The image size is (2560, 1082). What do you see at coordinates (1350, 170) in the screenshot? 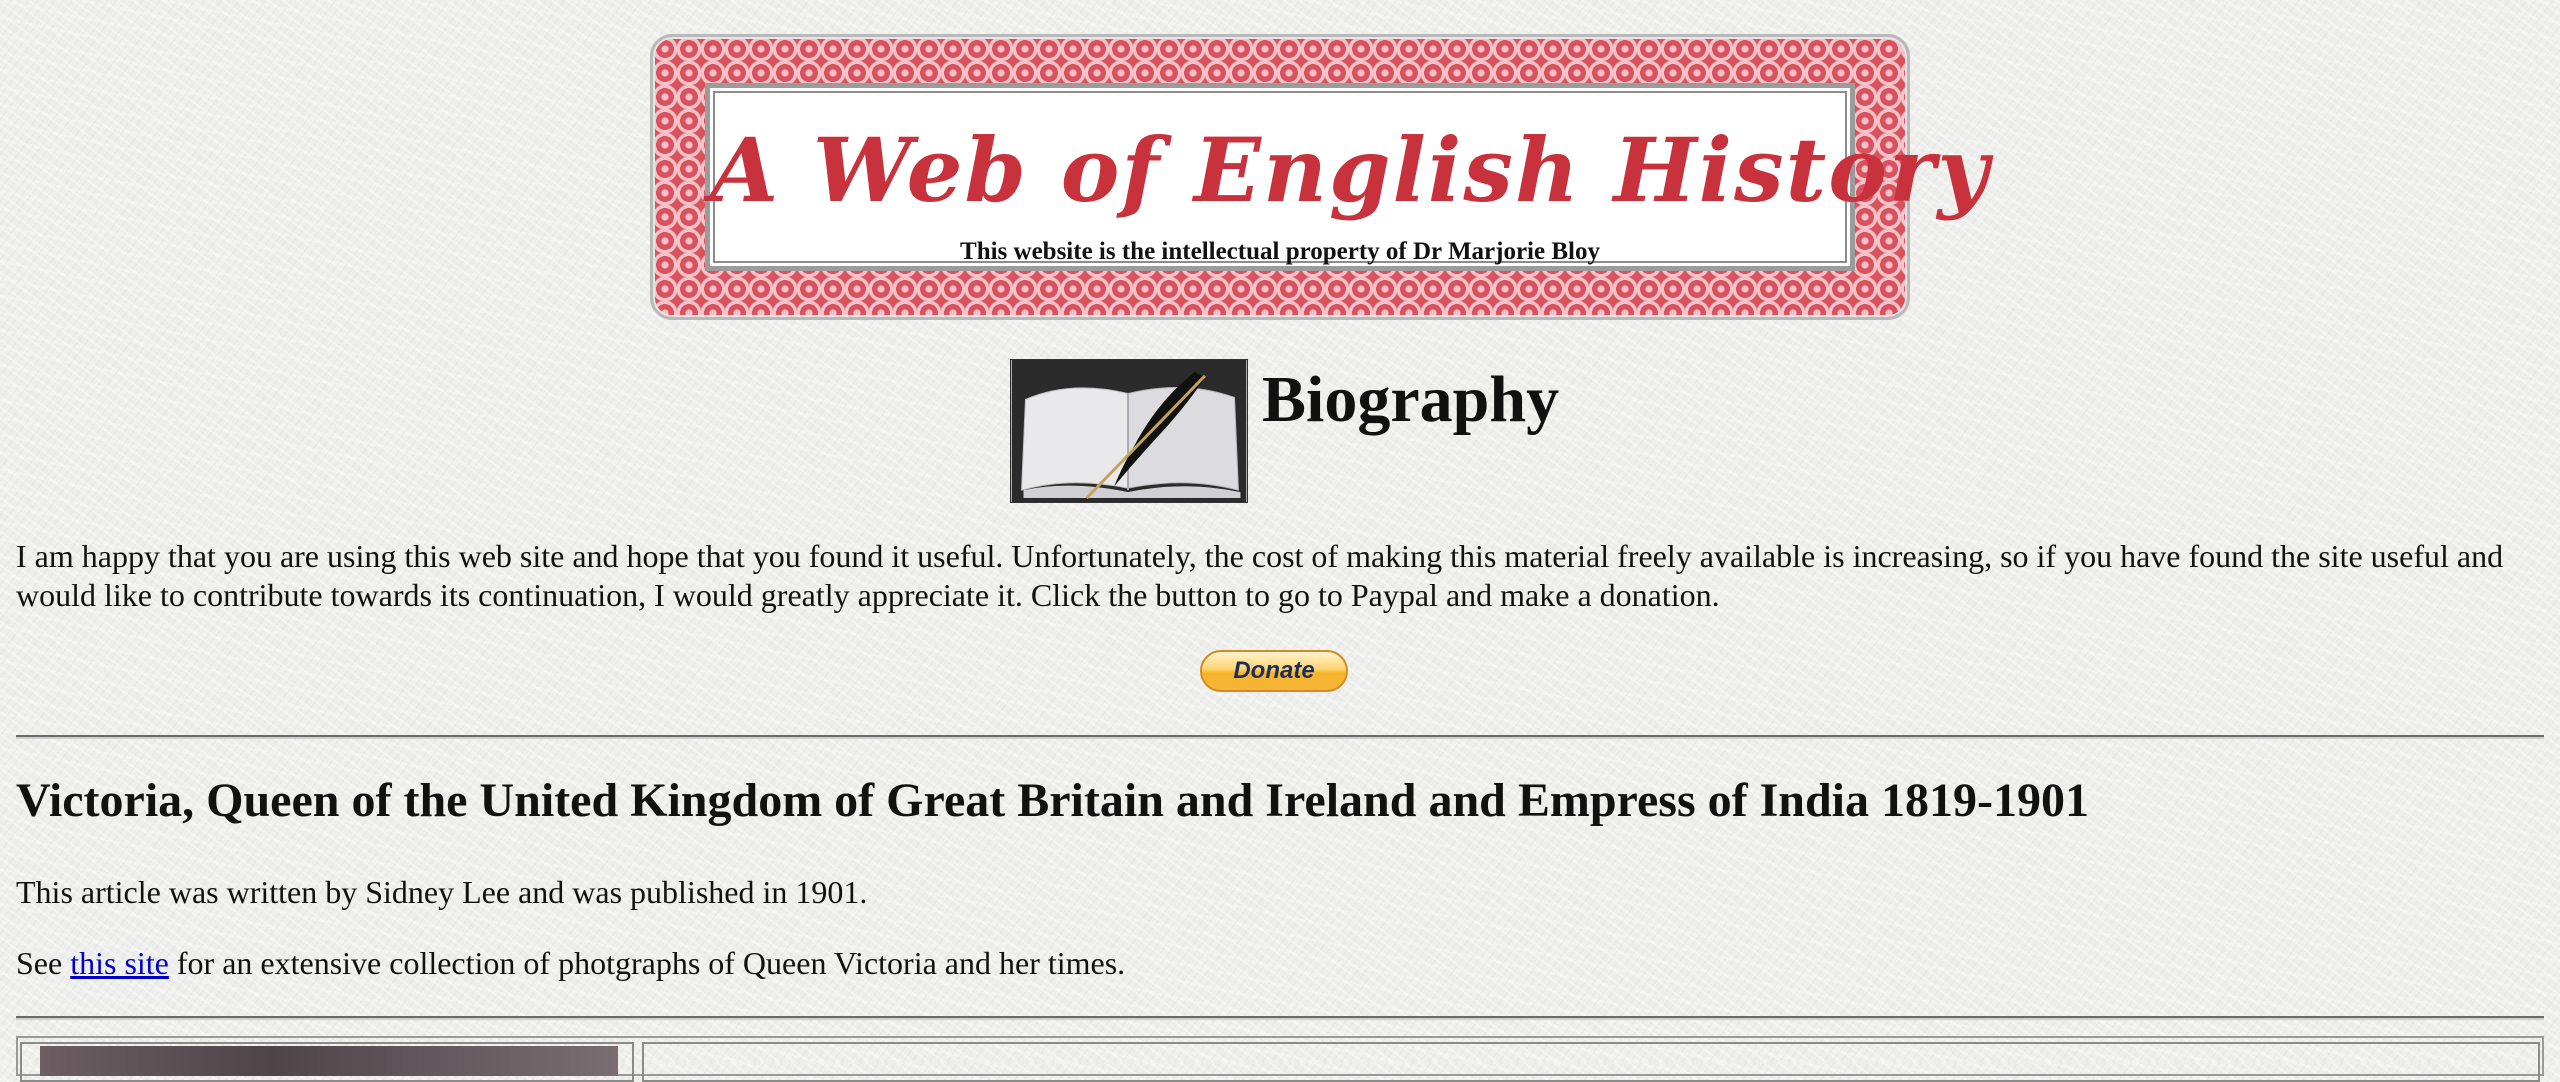
I see `banner-title: A Web of English History` at bounding box center [1350, 170].